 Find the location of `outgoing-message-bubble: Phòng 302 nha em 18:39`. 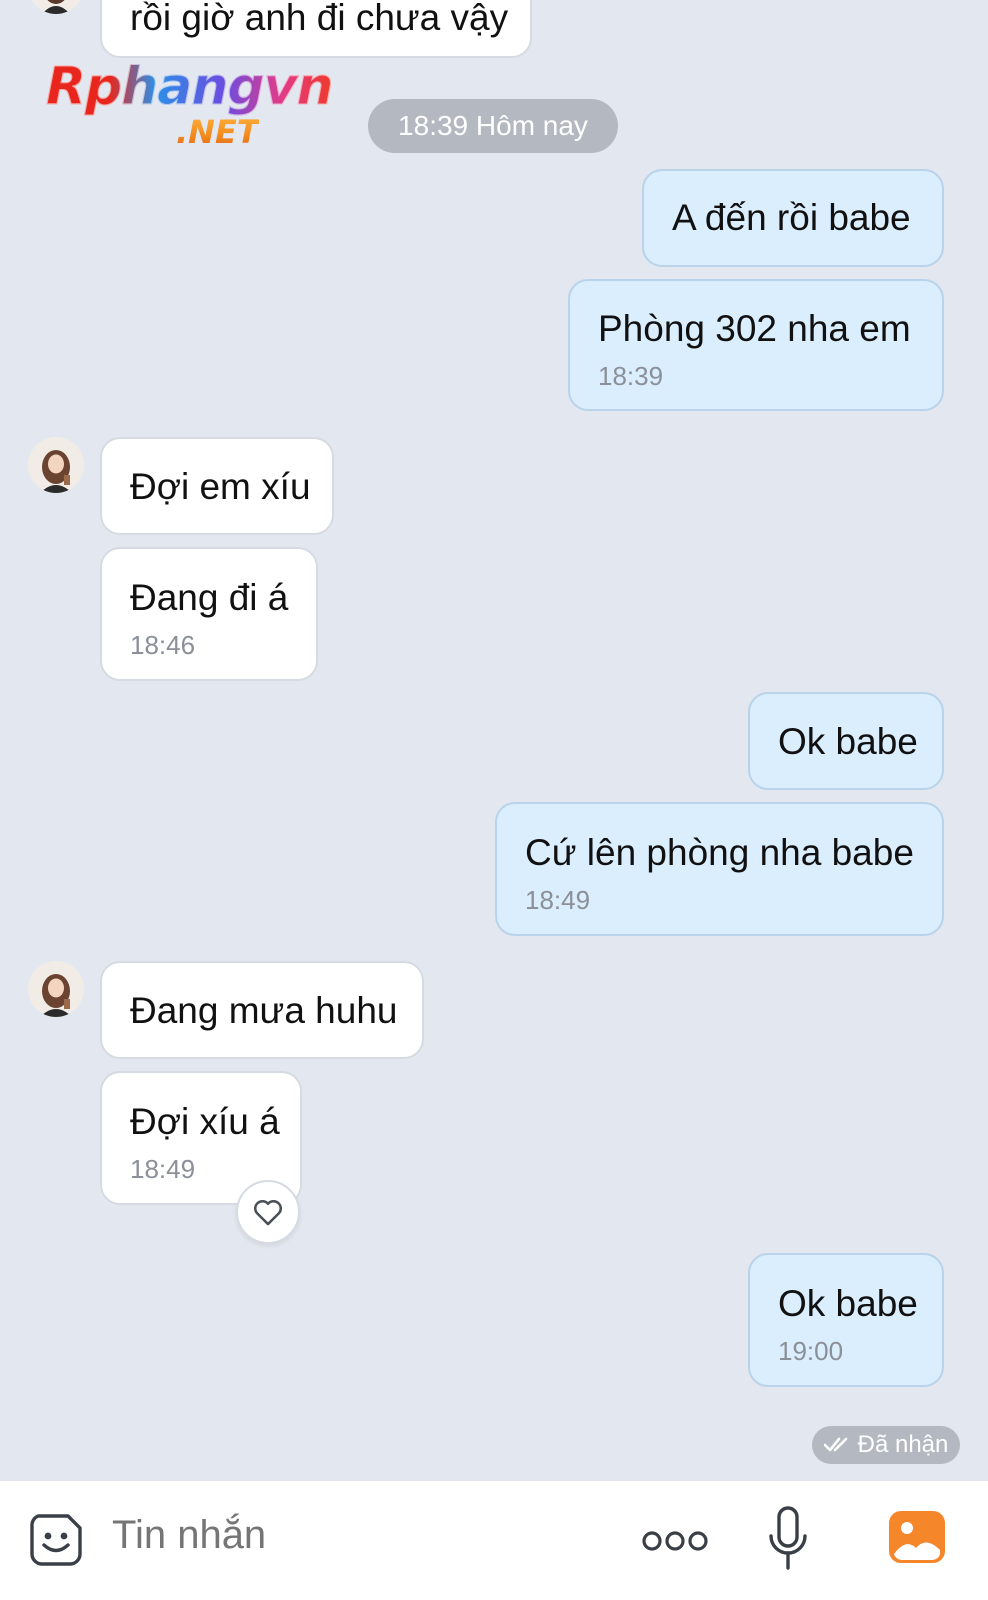

outgoing-message-bubble: Phòng 302 nha em 18:39 is located at coordinates (756, 345).